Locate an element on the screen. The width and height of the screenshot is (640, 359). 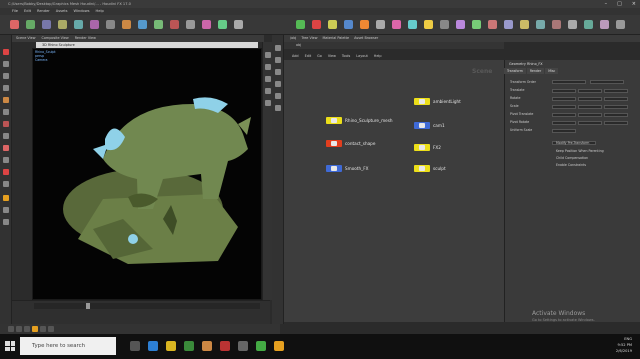
jump-start-button is located at coordinates (11, 329).